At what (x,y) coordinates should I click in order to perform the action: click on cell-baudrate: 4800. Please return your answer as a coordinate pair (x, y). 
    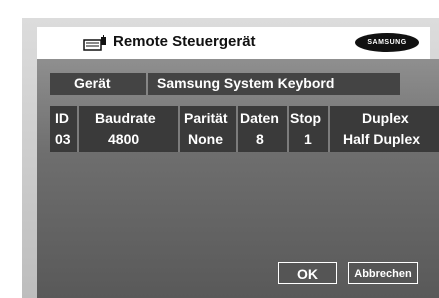
    Looking at the image, I should click on (123, 139).